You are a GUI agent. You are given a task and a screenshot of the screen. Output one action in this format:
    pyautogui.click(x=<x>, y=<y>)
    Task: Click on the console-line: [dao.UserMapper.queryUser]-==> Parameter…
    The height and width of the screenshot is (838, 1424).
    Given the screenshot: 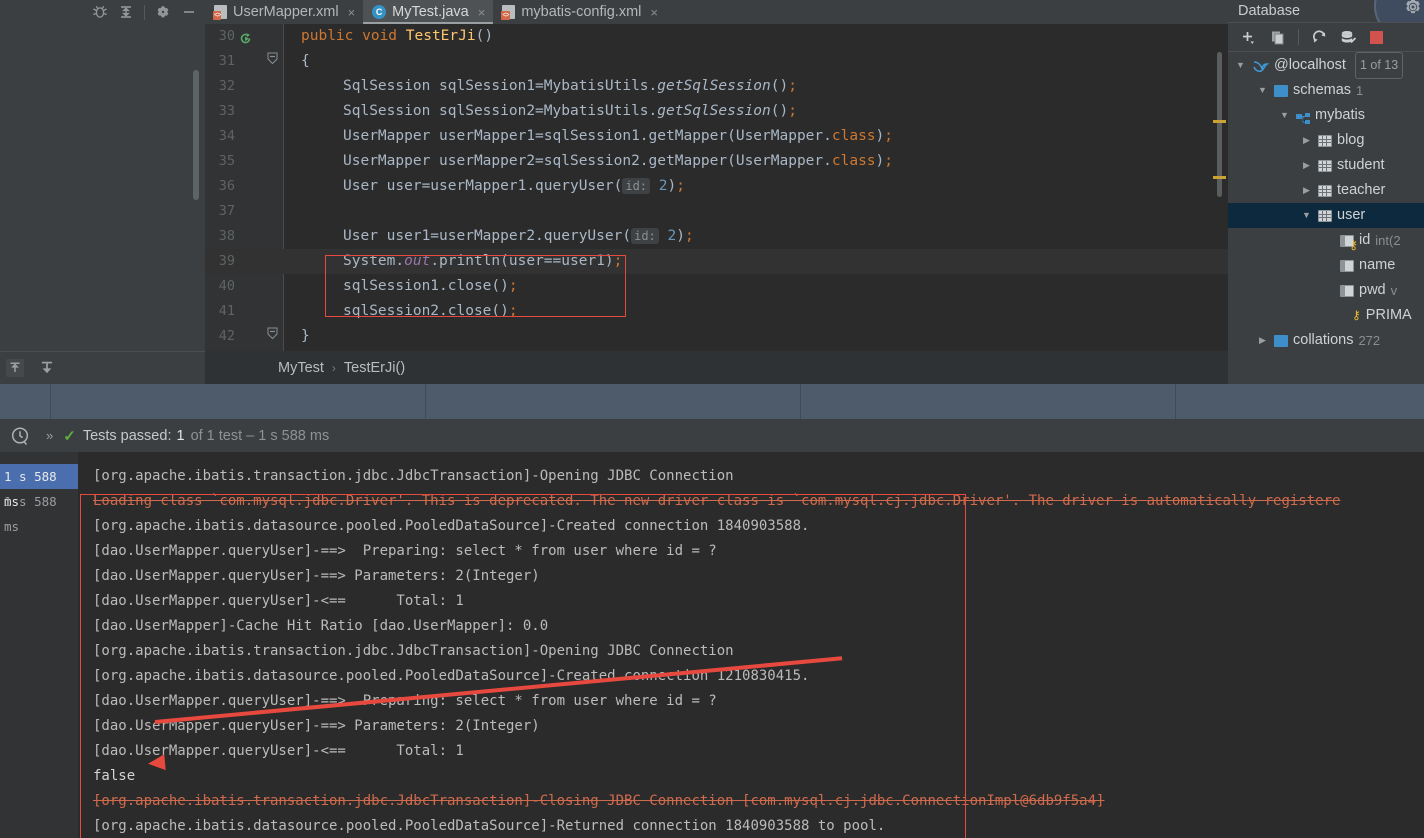 What is the action you would take?
    pyautogui.click(x=316, y=726)
    